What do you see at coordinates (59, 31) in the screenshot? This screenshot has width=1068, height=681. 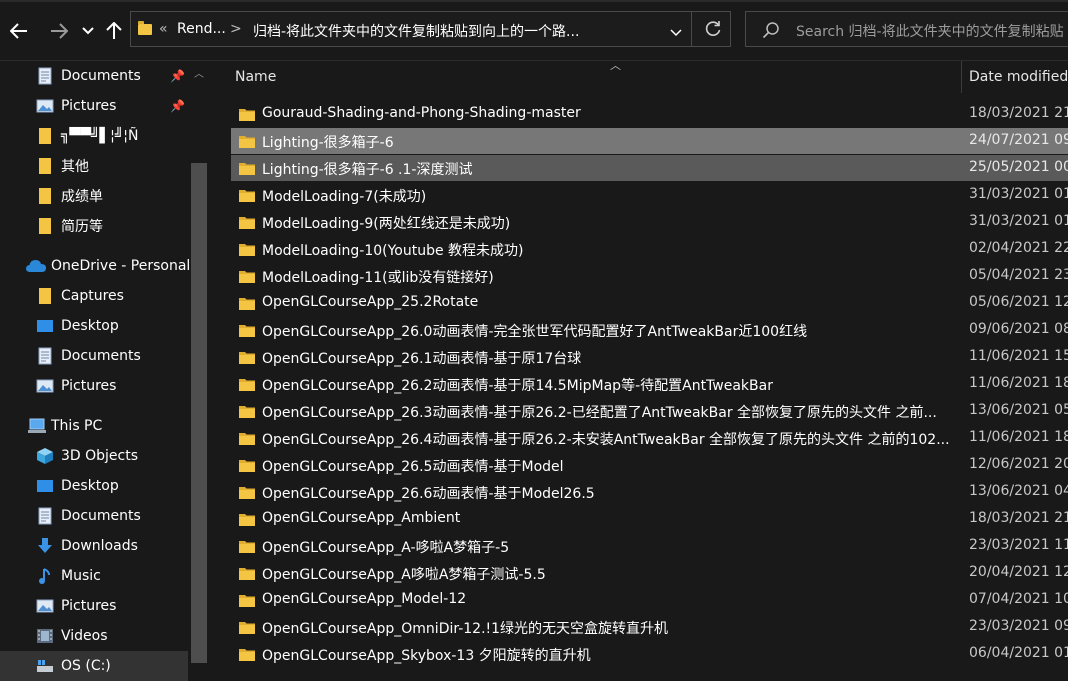 I see `forward-button` at bounding box center [59, 31].